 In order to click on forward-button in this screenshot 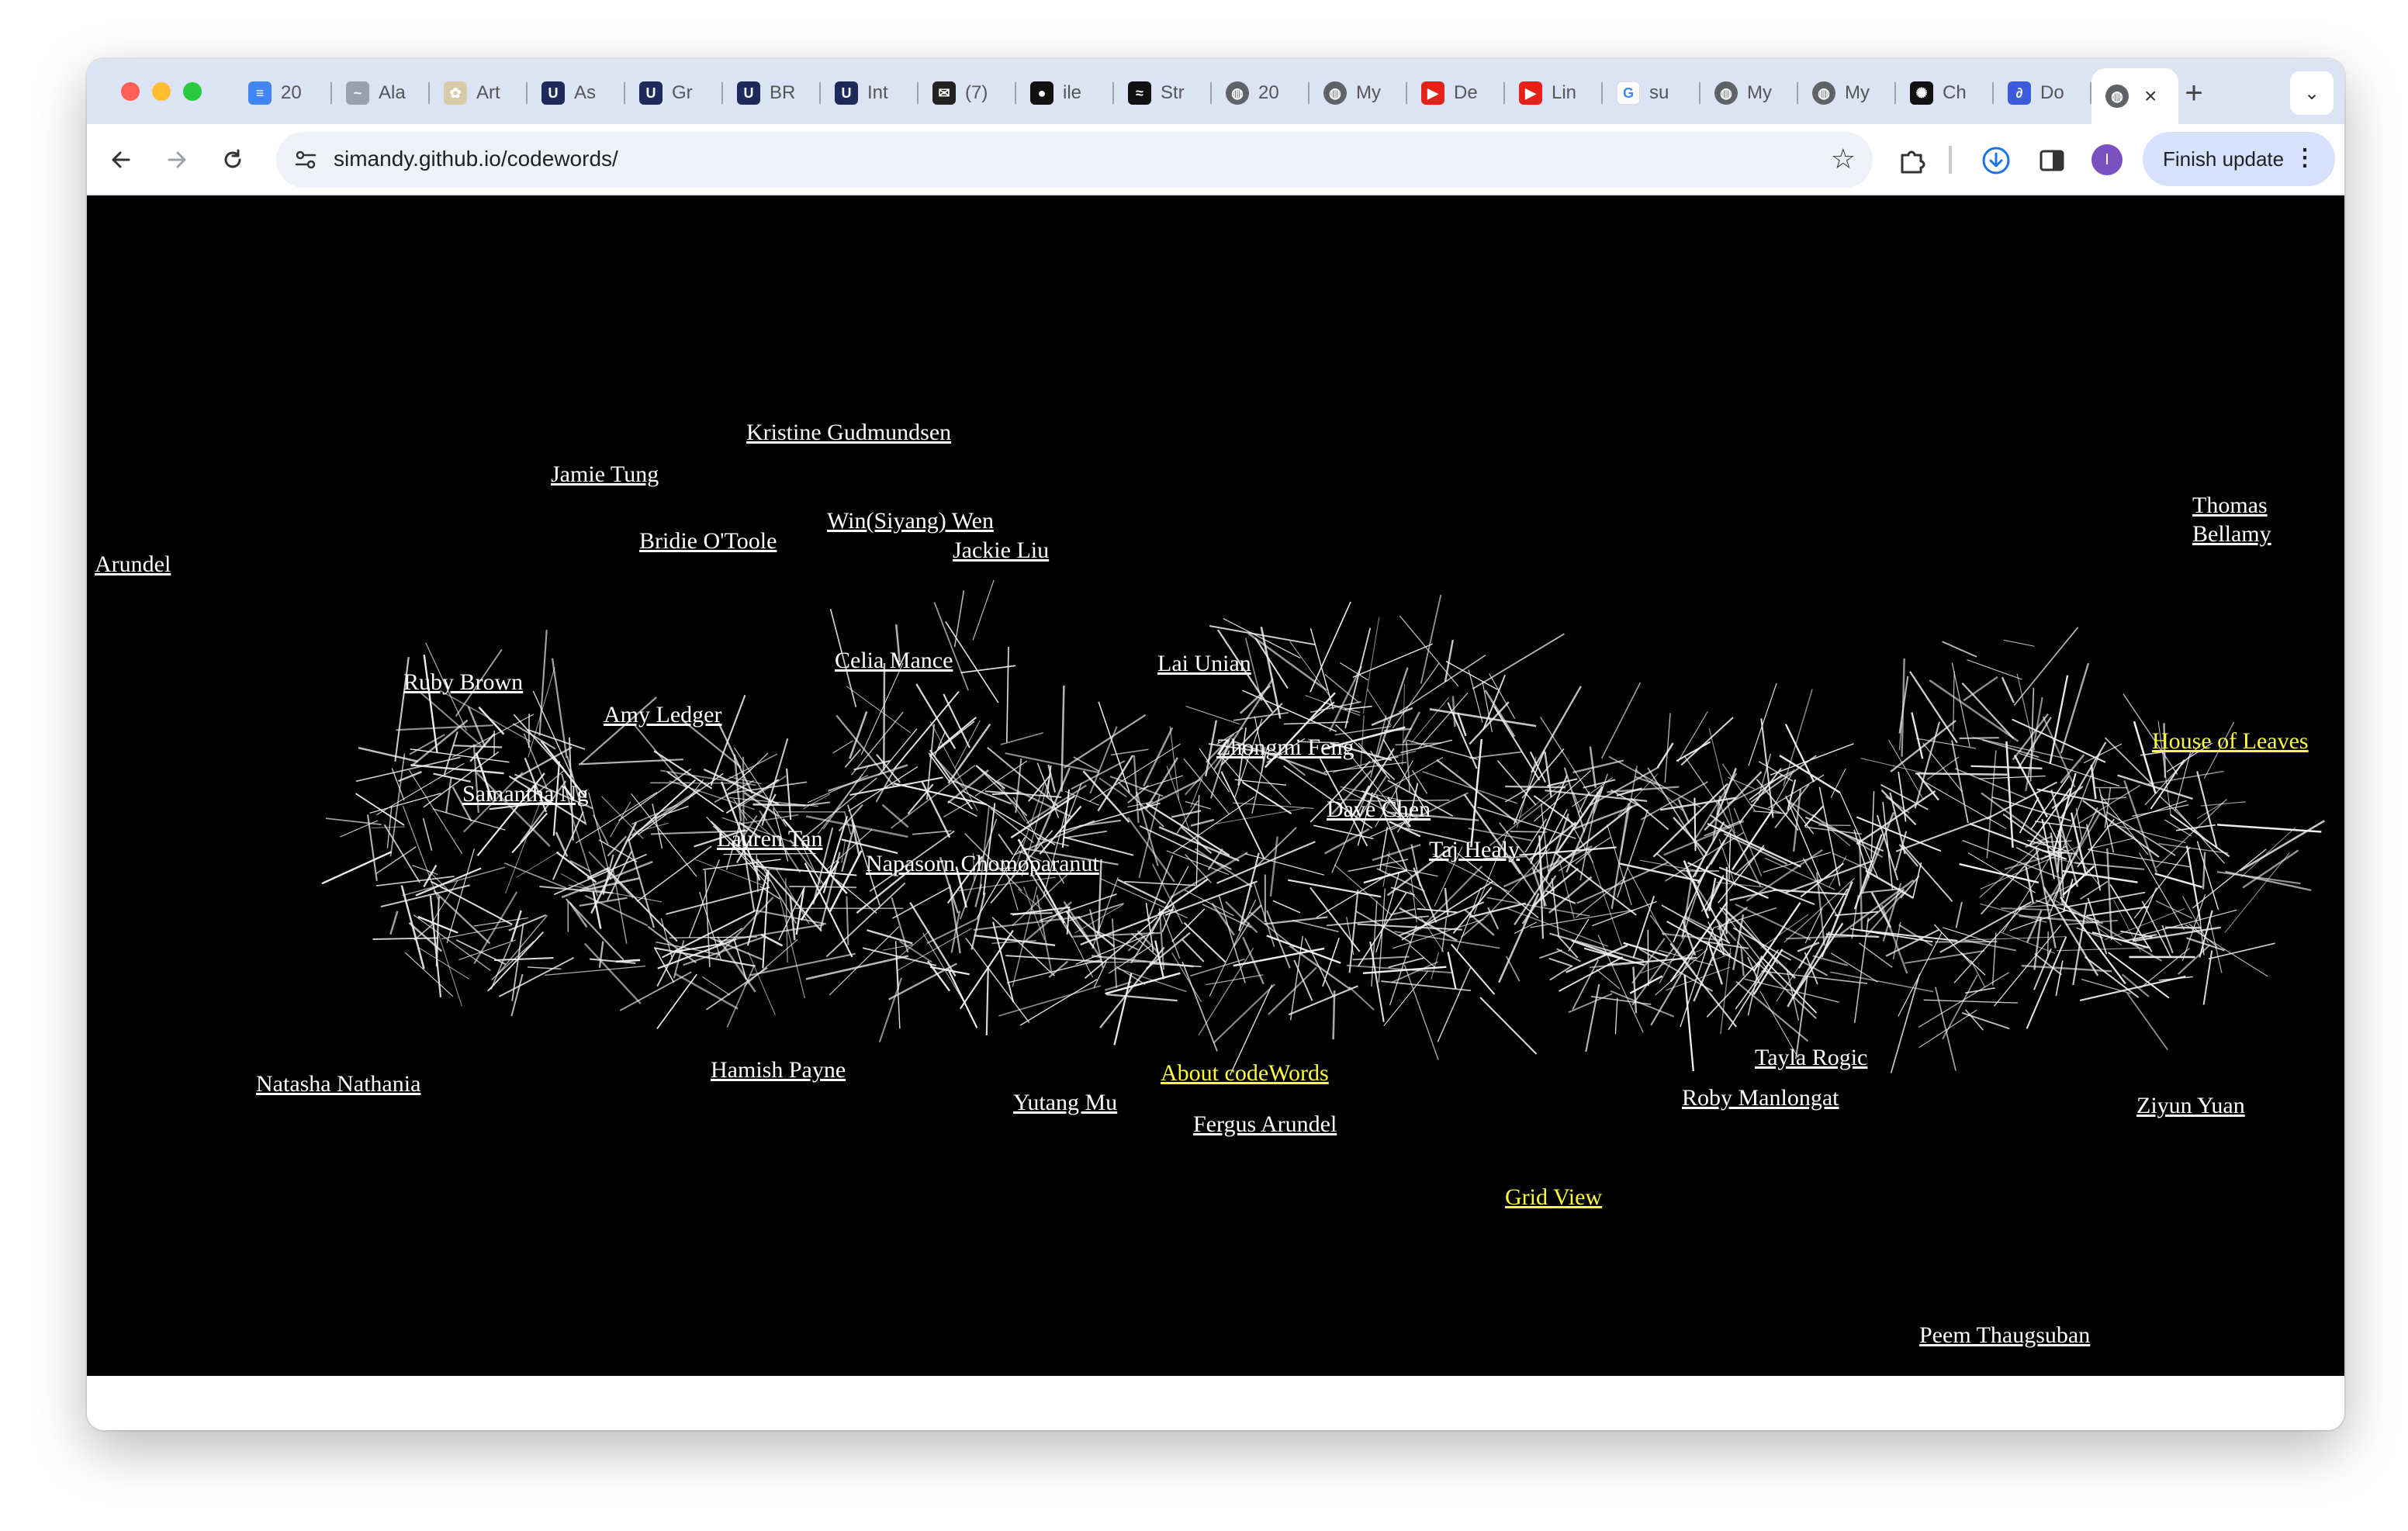, I will do `click(176, 159)`.